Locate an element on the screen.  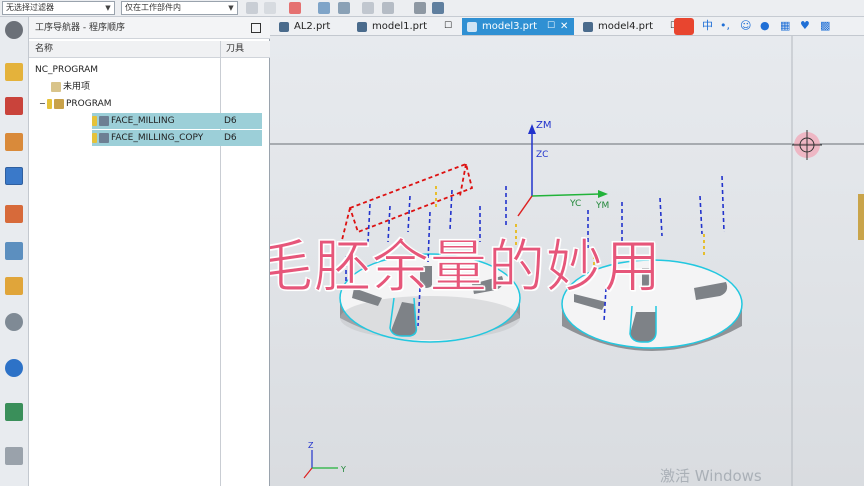
roles-icon is located at coordinates (14, 456).